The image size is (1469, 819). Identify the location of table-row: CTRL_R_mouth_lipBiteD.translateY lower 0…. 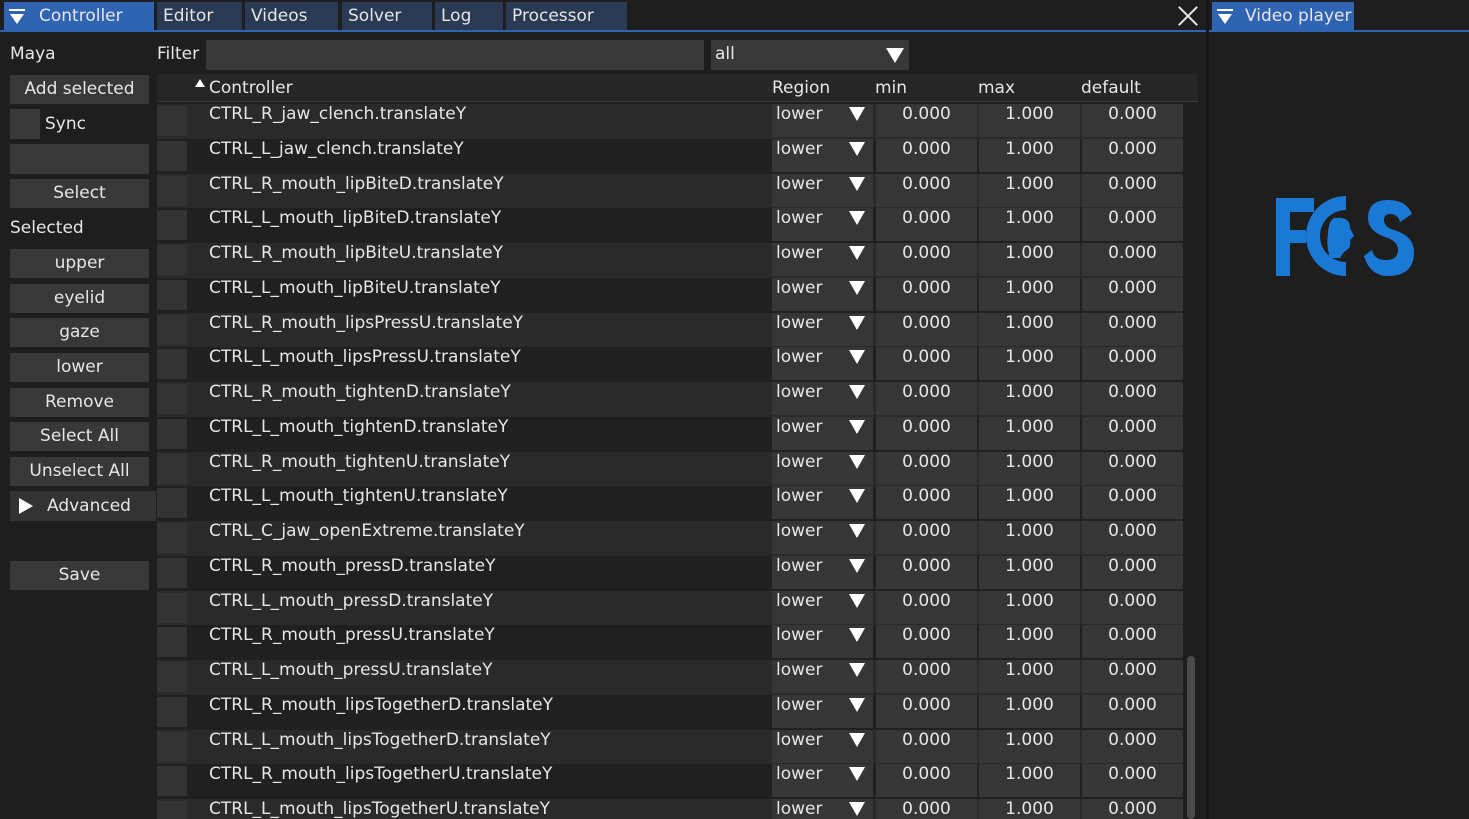
(670, 191).